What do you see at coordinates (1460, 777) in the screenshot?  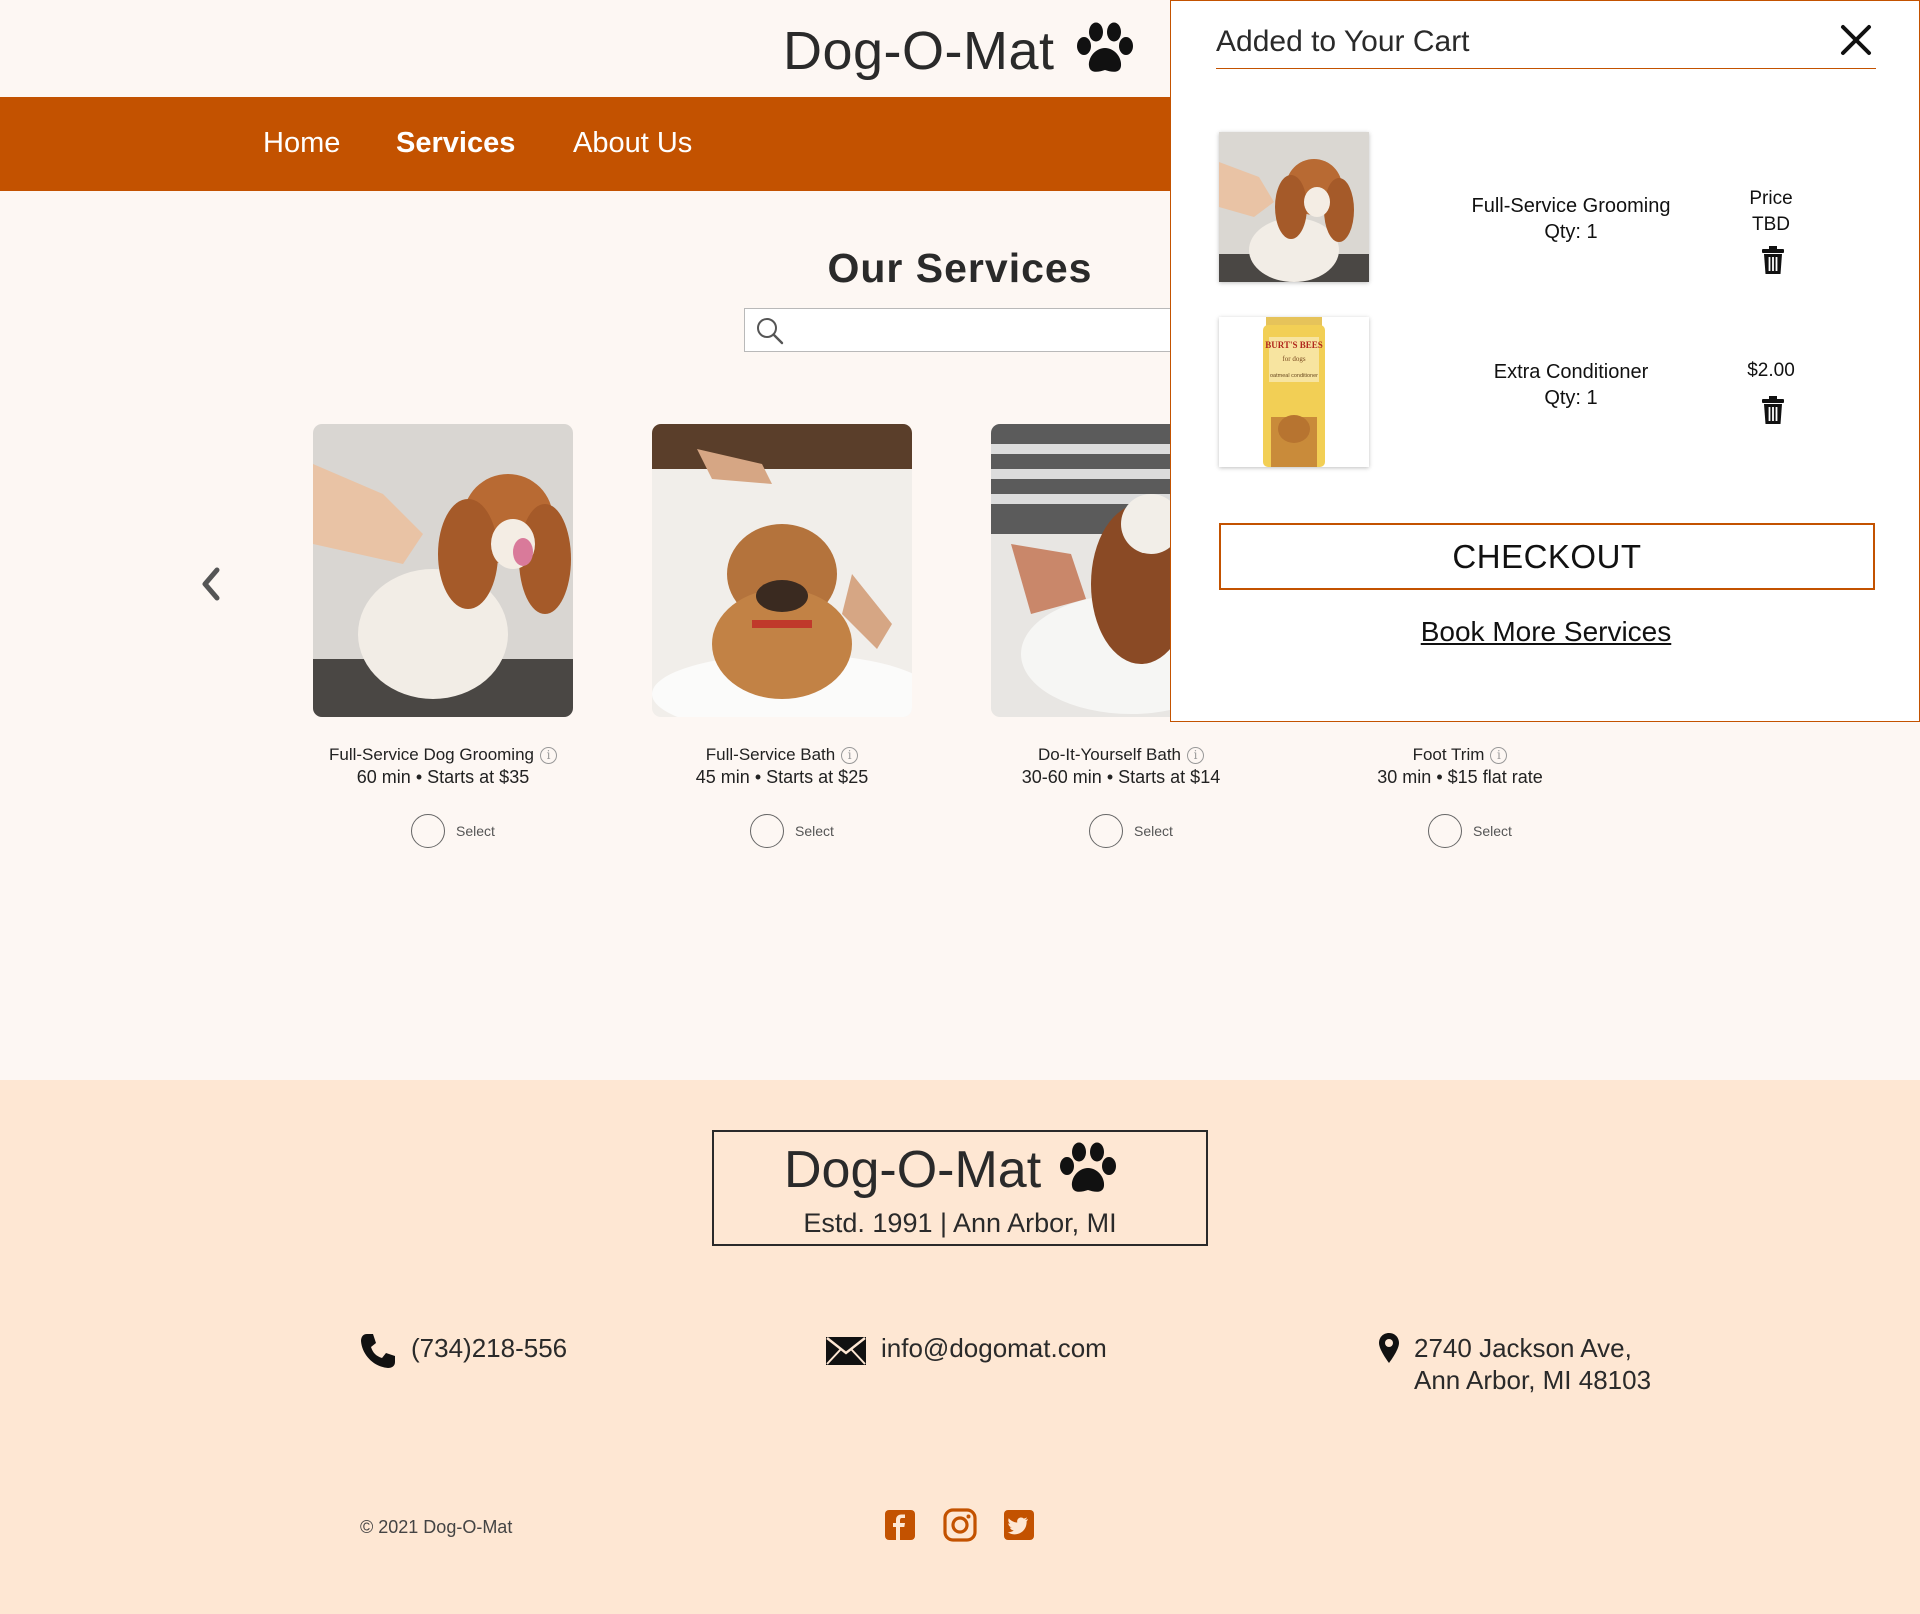 I see `service-meta: 30 min • $15 flat rate` at bounding box center [1460, 777].